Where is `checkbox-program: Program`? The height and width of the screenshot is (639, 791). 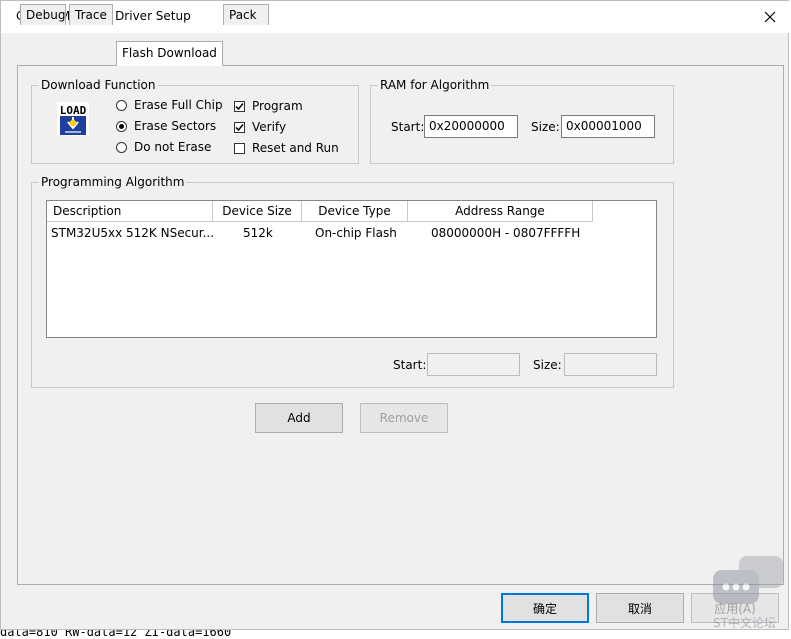
checkbox-program: Program is located at coordinates (268, 106).